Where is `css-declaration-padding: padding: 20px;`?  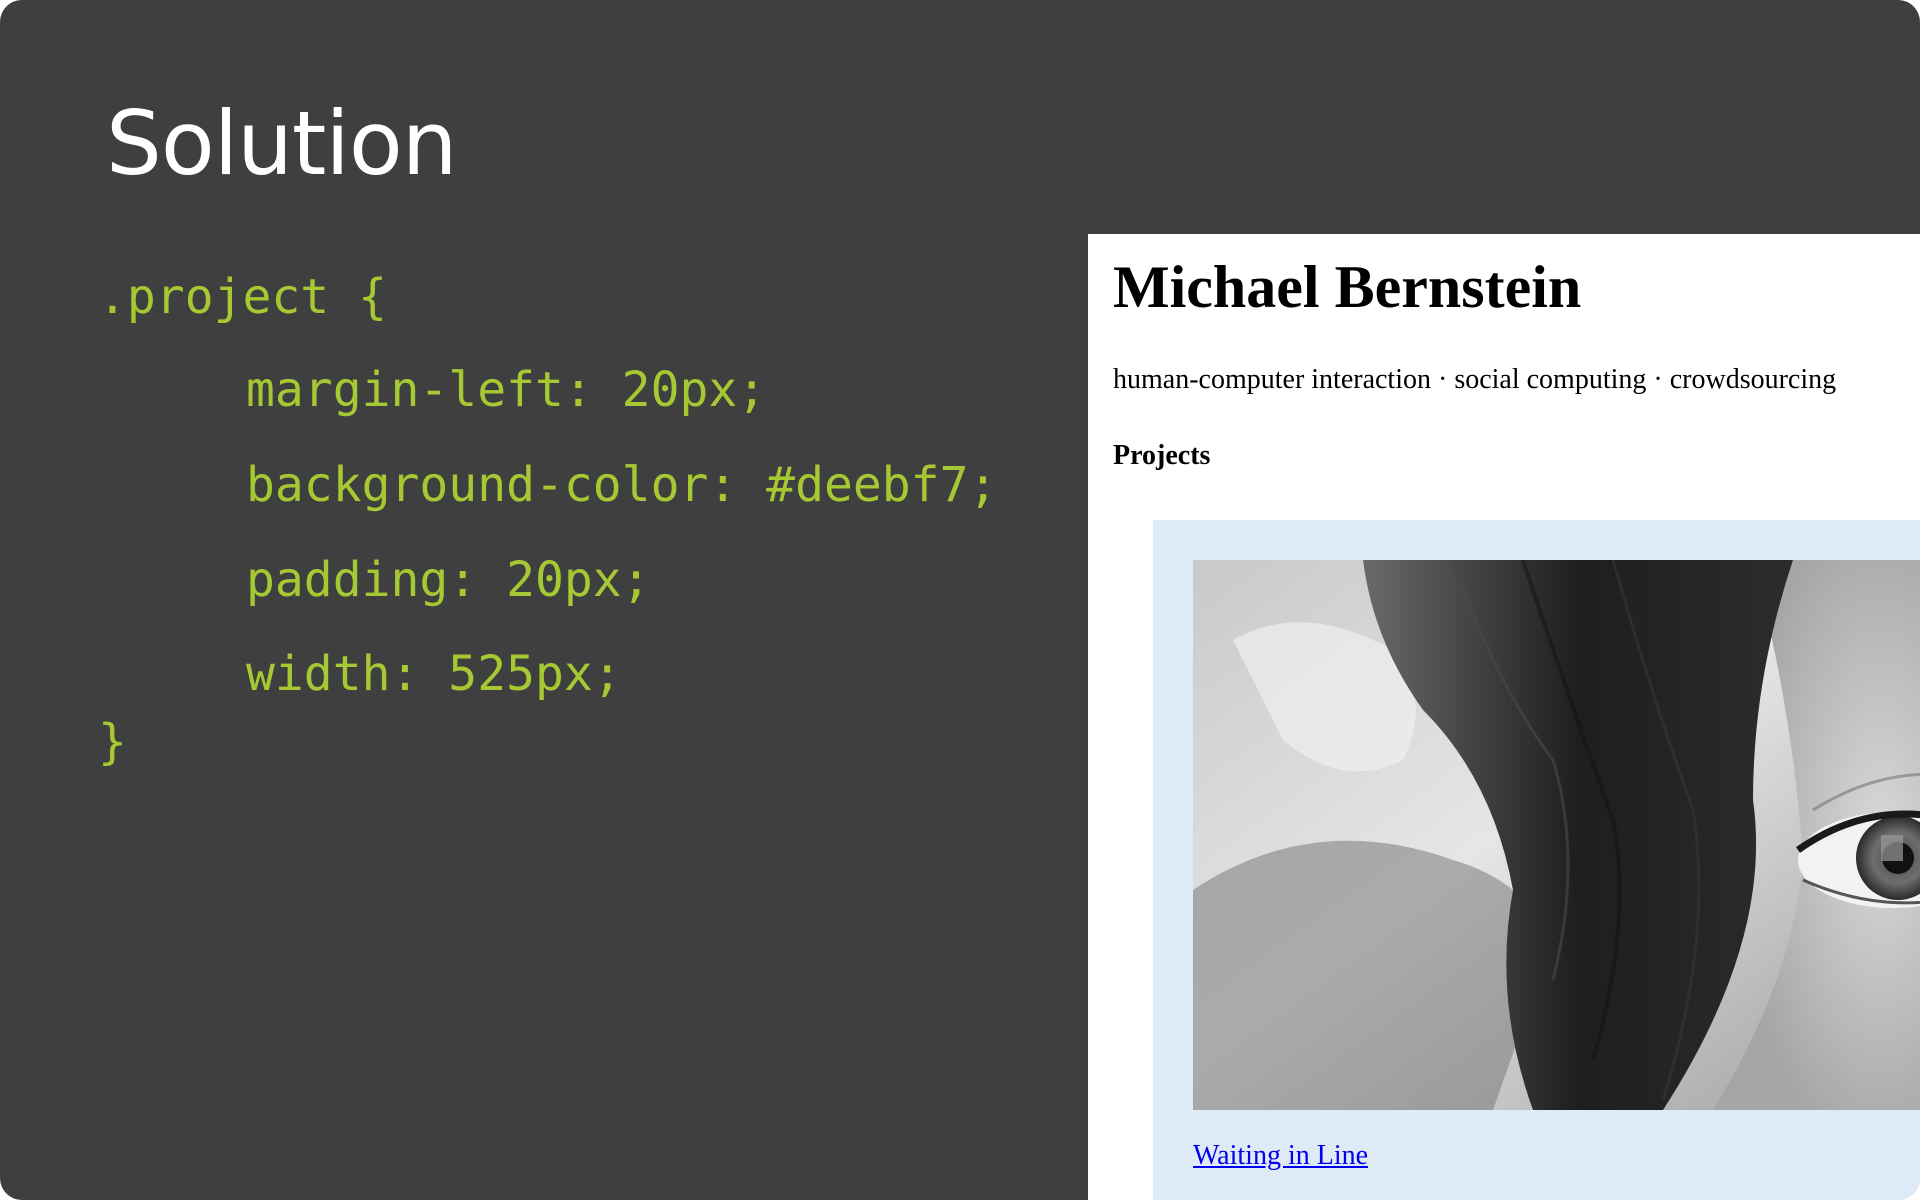 css-declaration-padding: padding: 20px; is located at coordinates (448, 580).